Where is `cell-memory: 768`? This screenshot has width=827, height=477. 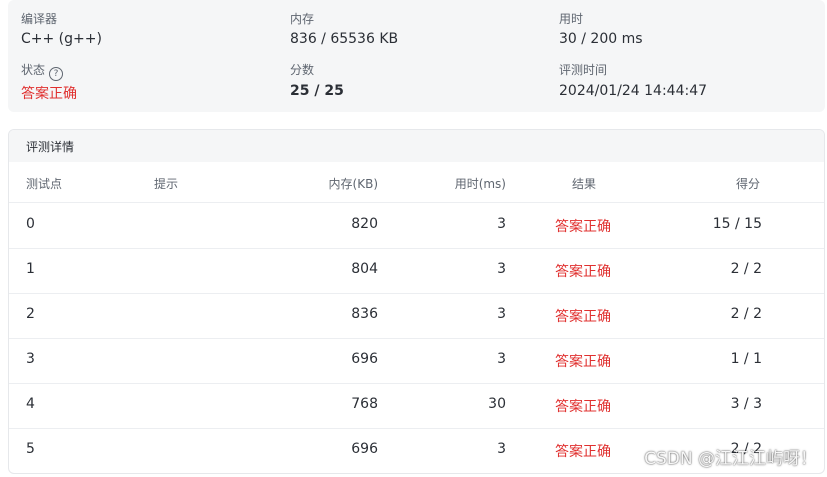
cell-memory: 768 is located at coordinates (364, 404).